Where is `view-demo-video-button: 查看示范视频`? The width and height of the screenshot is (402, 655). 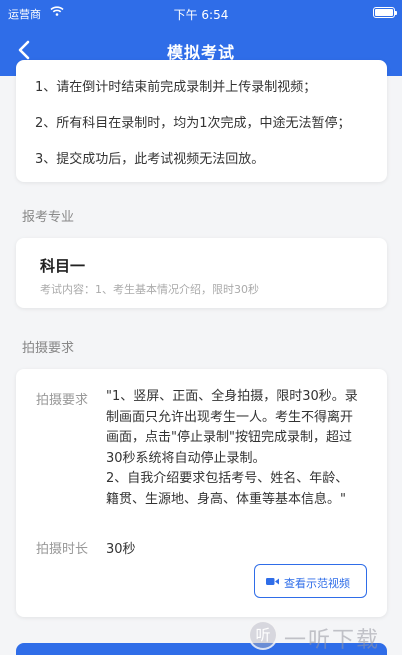
view-demo-video-button: 查看示范视频 is located at coordinates (310, 581).